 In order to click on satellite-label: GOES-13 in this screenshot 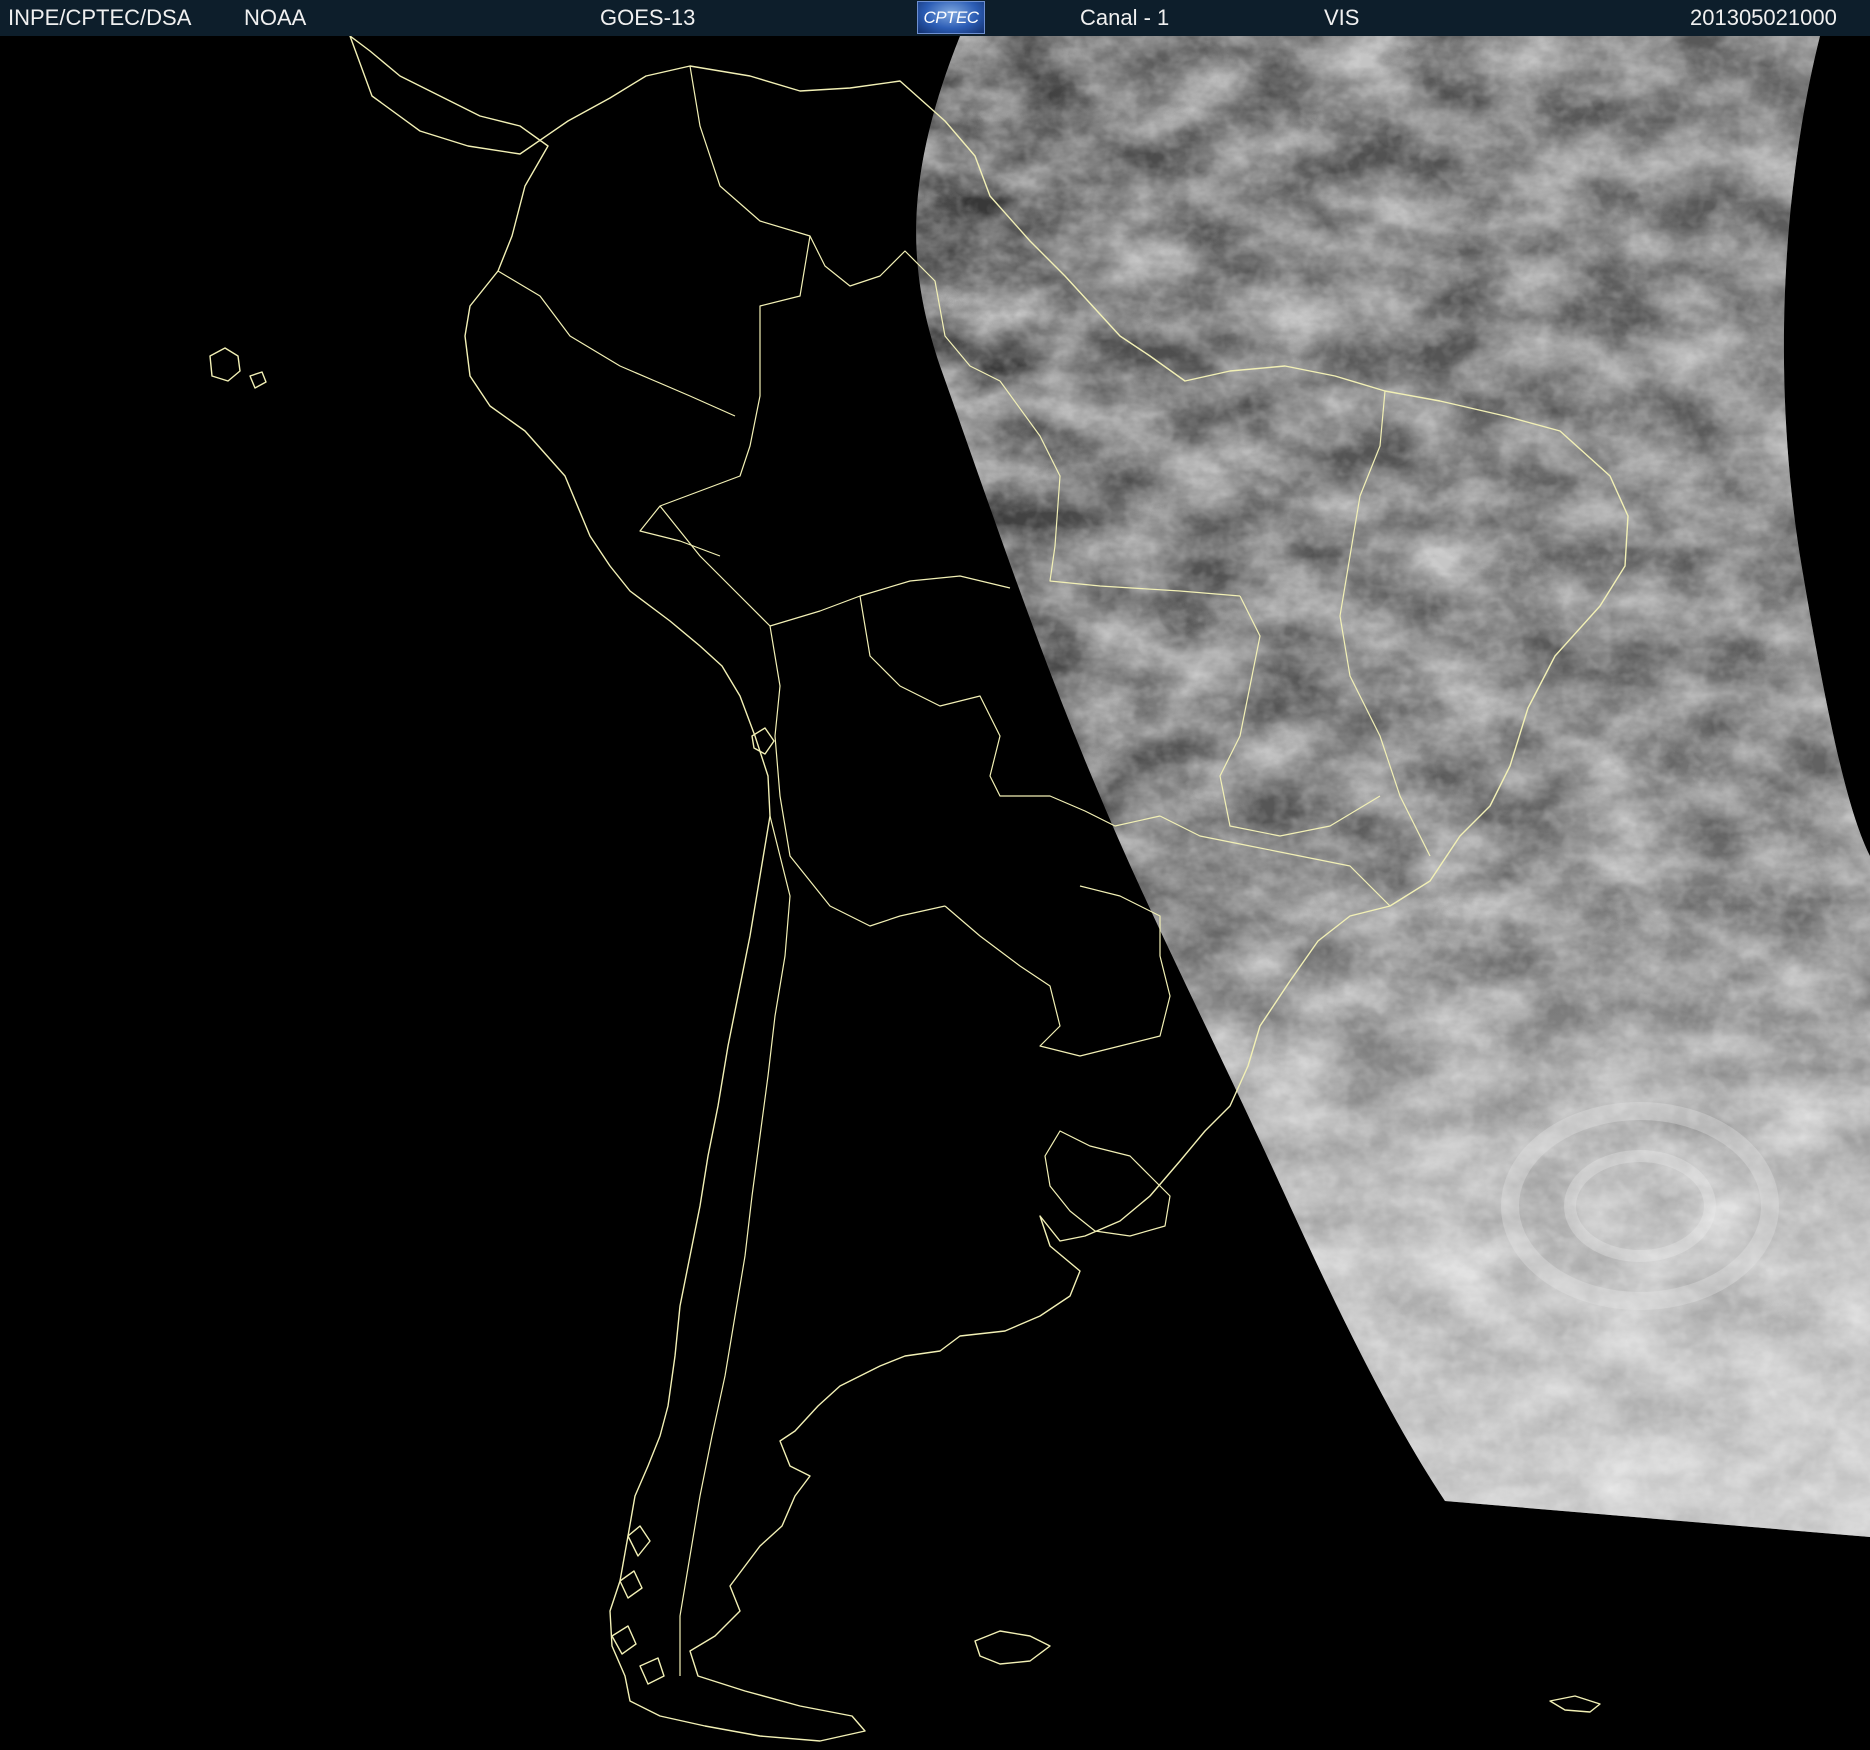, I will do `click(648, 17)`.